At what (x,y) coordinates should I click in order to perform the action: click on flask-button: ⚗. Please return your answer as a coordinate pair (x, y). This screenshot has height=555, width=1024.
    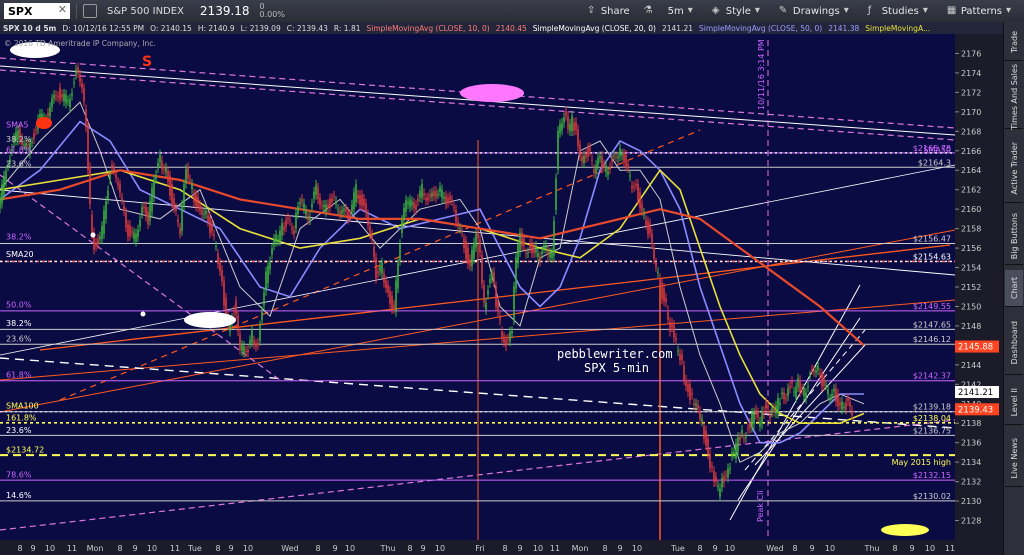
    Looking at the image, I should click on (649, 11).